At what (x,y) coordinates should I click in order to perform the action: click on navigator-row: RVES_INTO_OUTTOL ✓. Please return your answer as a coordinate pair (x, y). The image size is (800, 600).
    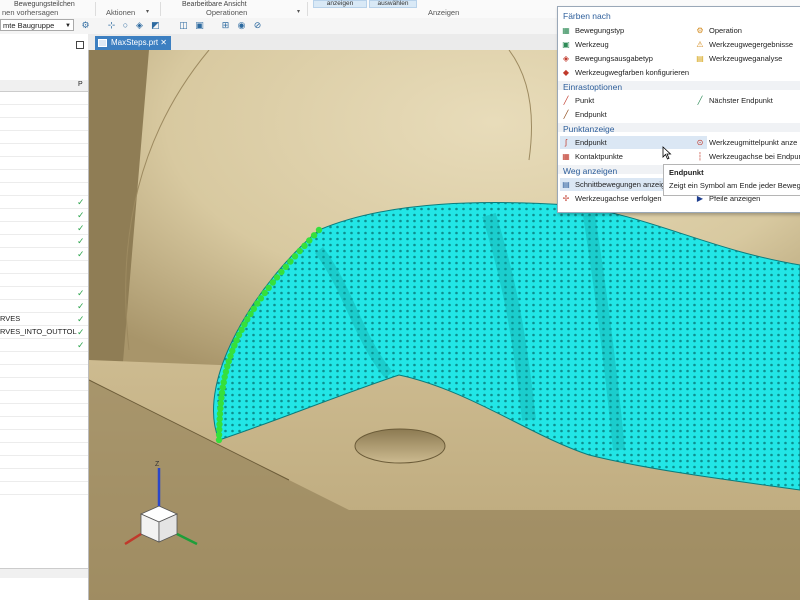
    Looking at the image, I should click on (44, 332).